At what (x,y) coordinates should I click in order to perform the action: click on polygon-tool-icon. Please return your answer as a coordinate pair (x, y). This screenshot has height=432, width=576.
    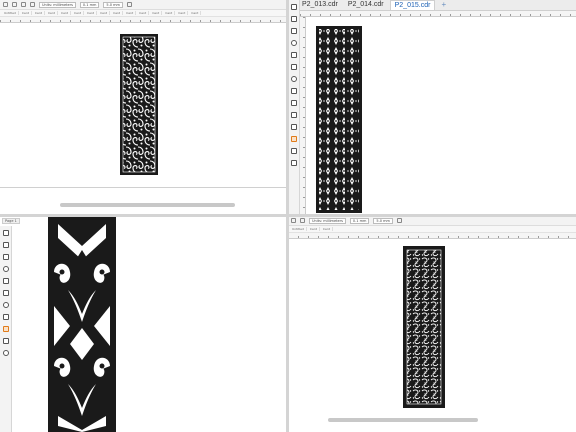
    Looking at the image, I should click on (293, 91).